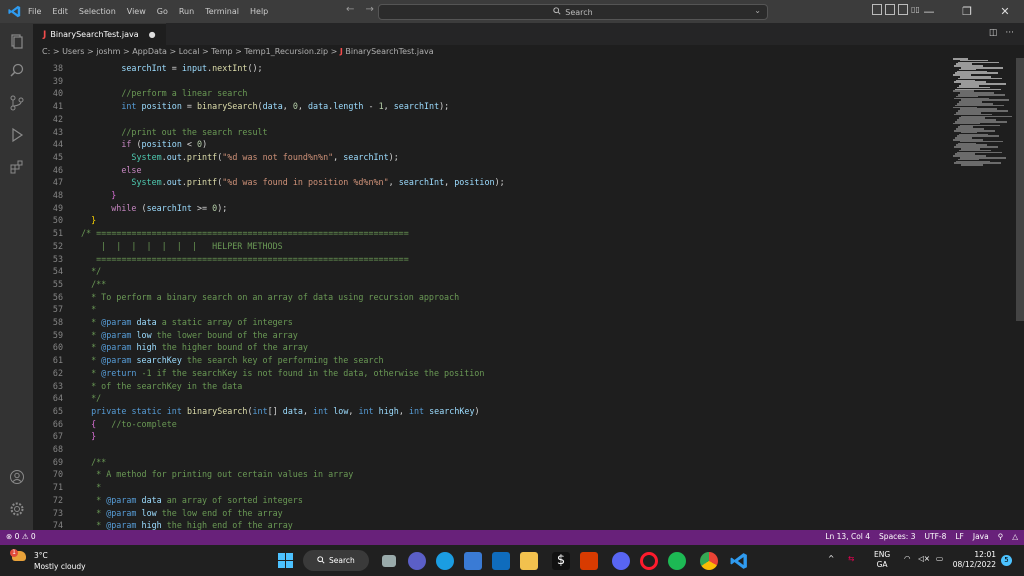 The image size is (1024, 576). Describe the element at coordinates (483, 195) in the screenshot. I see `code-line: 48 }` at that location.